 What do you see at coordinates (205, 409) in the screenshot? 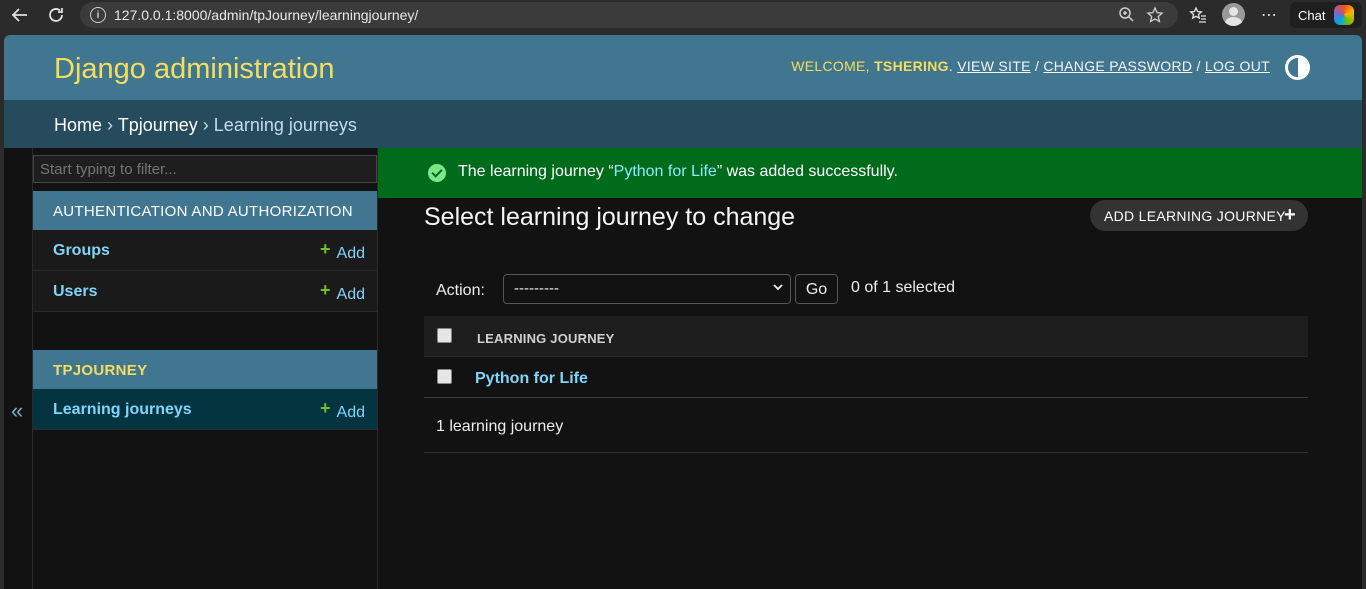
I see `sidebar-item-learning-journeys: Learning journeys + Add` at bounding box center [205, 409].